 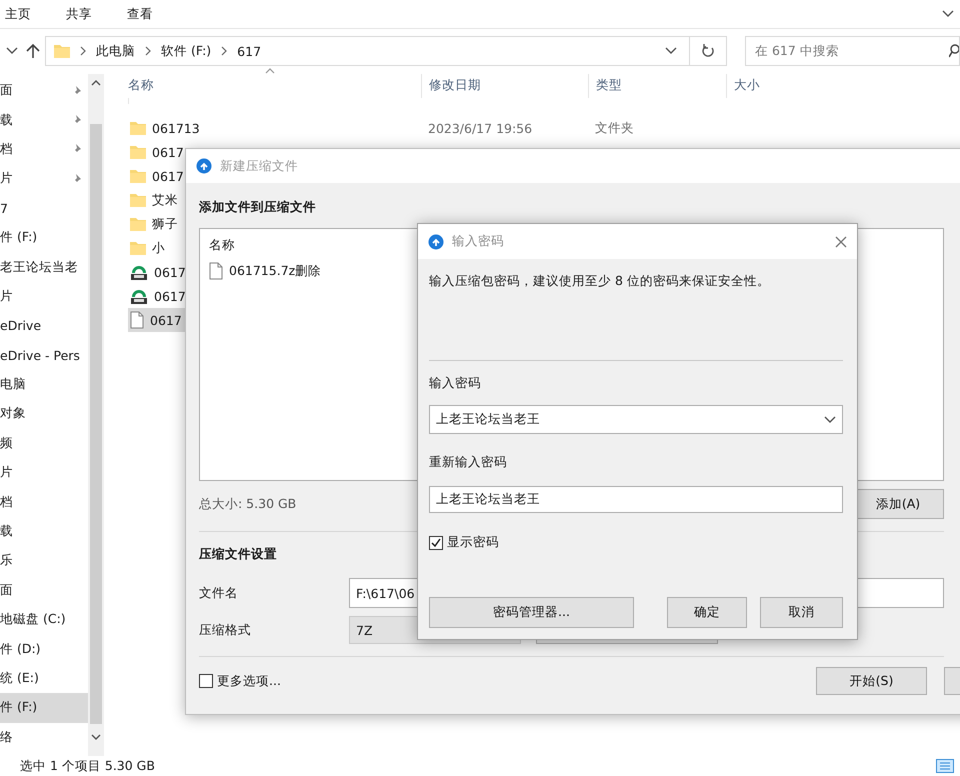 I want to click on section-heading: 添加文件到压缩文件, so click(x=258, y=207).